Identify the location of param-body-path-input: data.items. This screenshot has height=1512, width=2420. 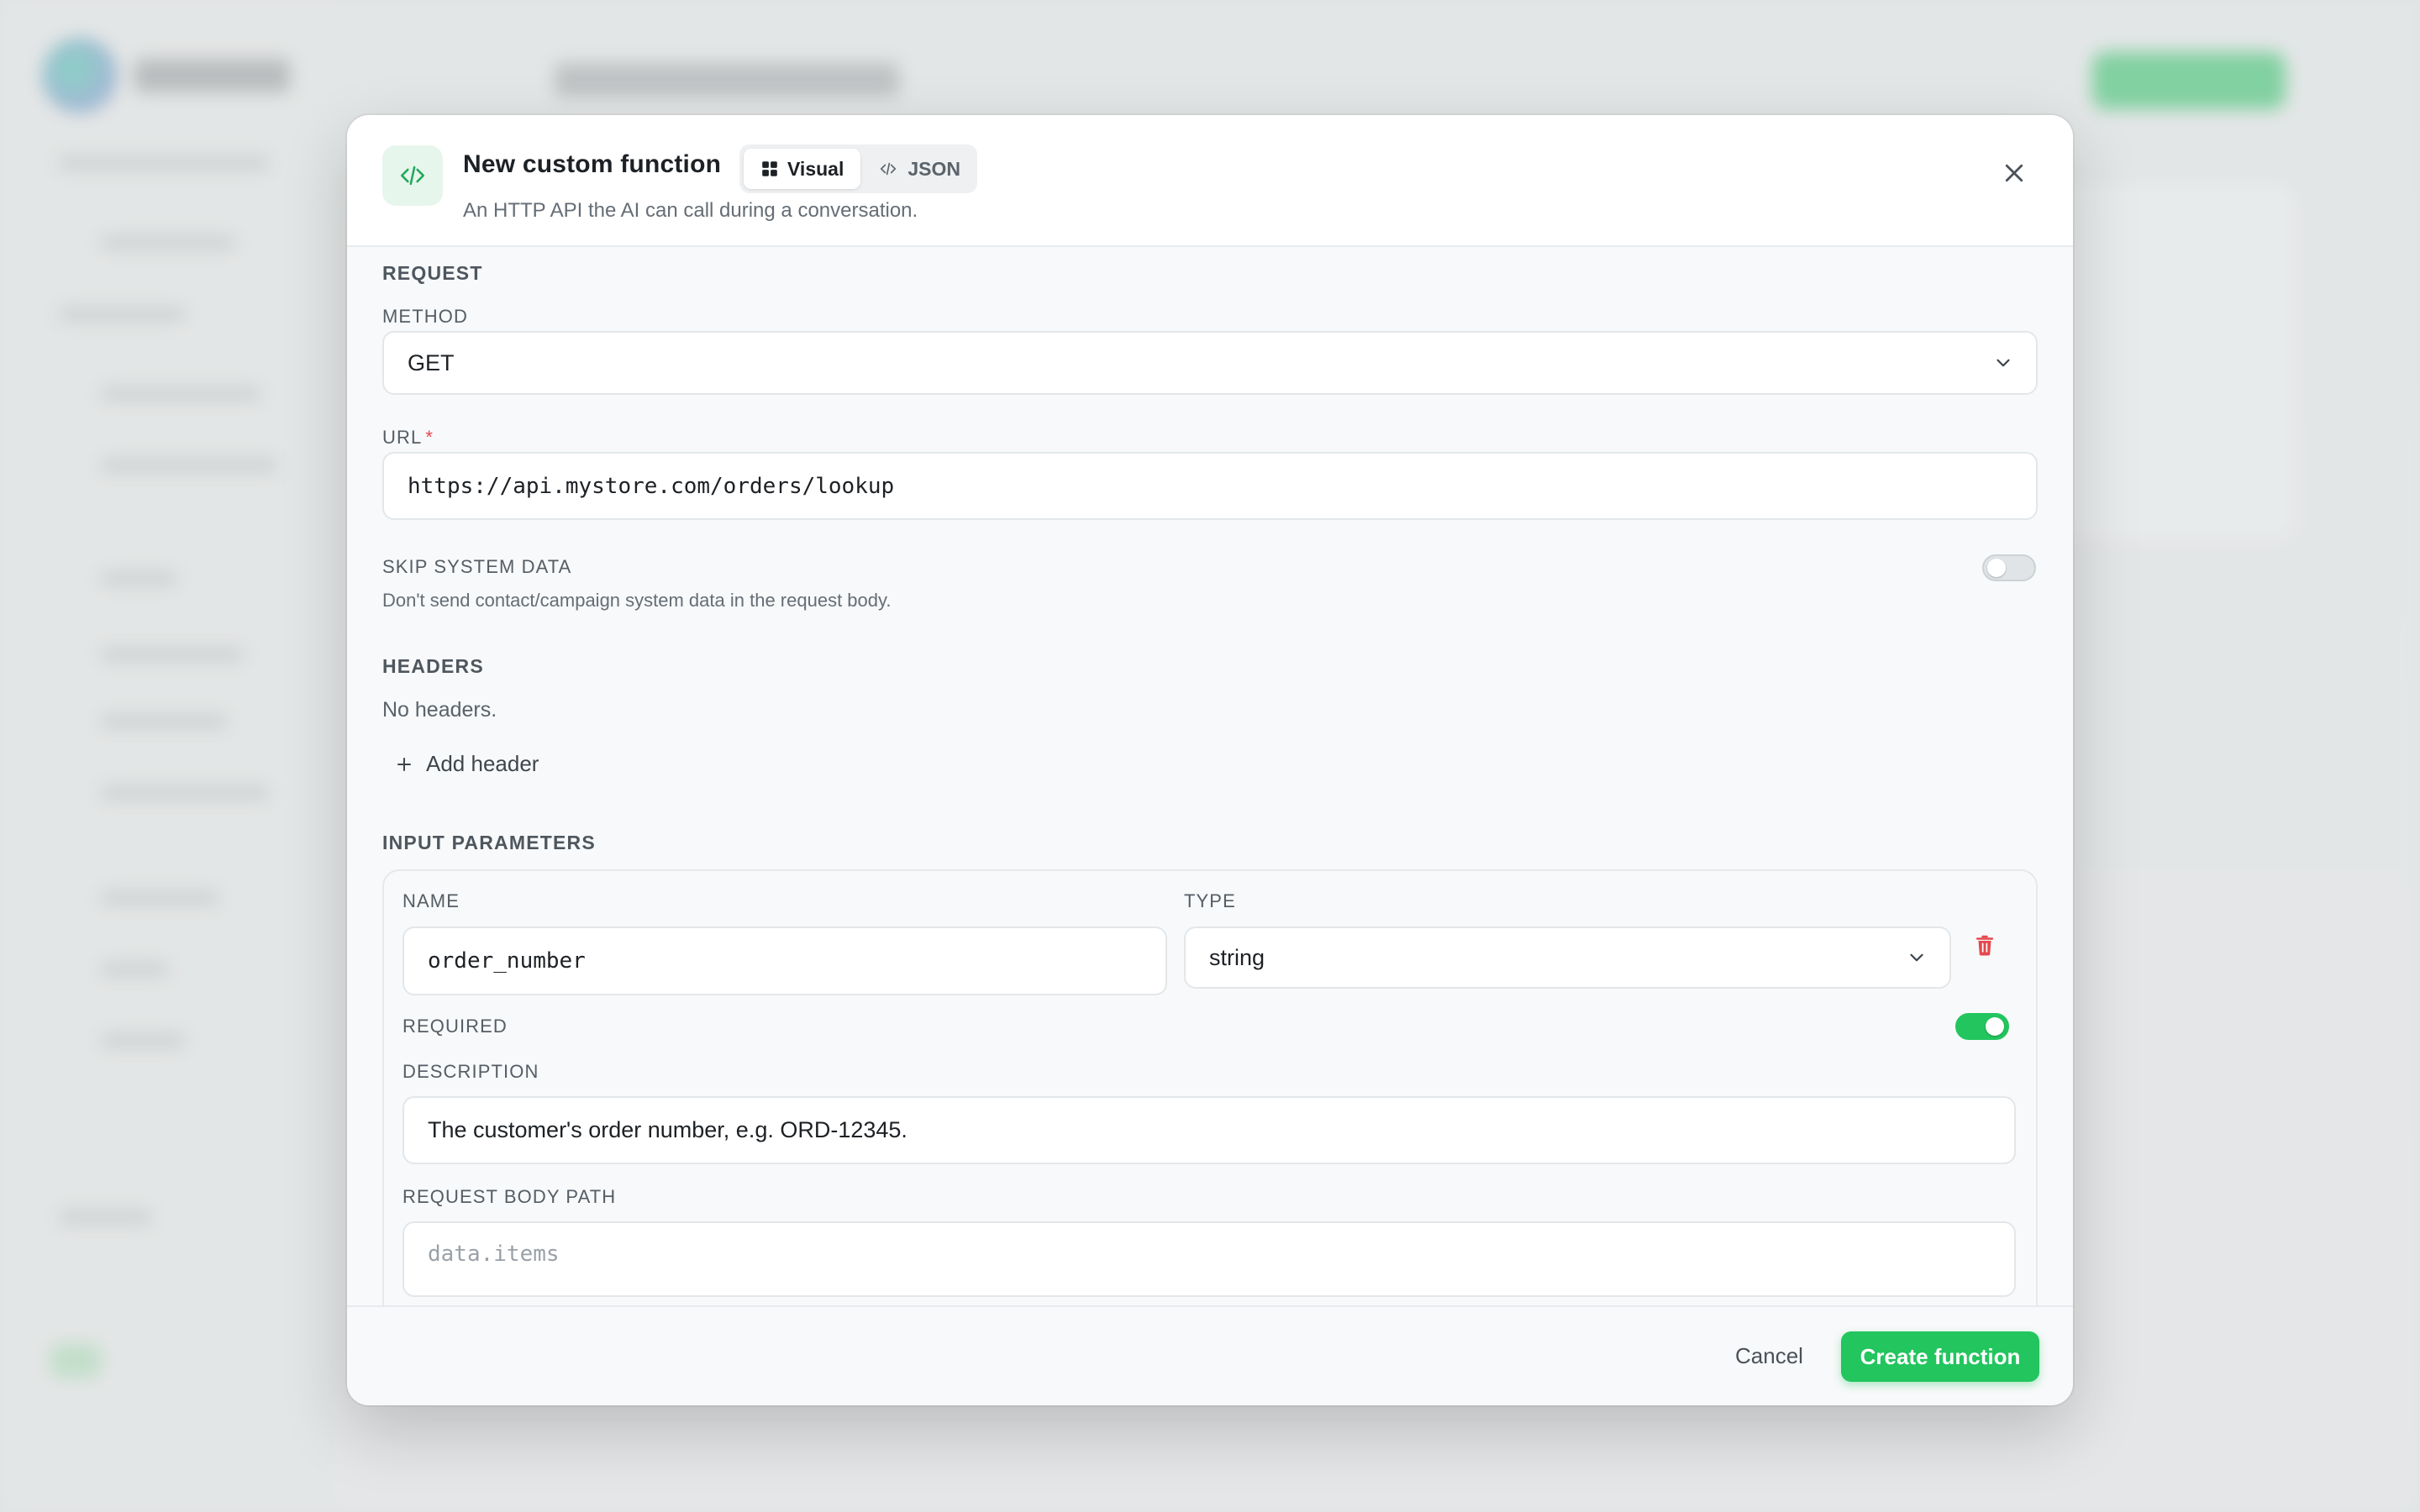
(1209, 1259).